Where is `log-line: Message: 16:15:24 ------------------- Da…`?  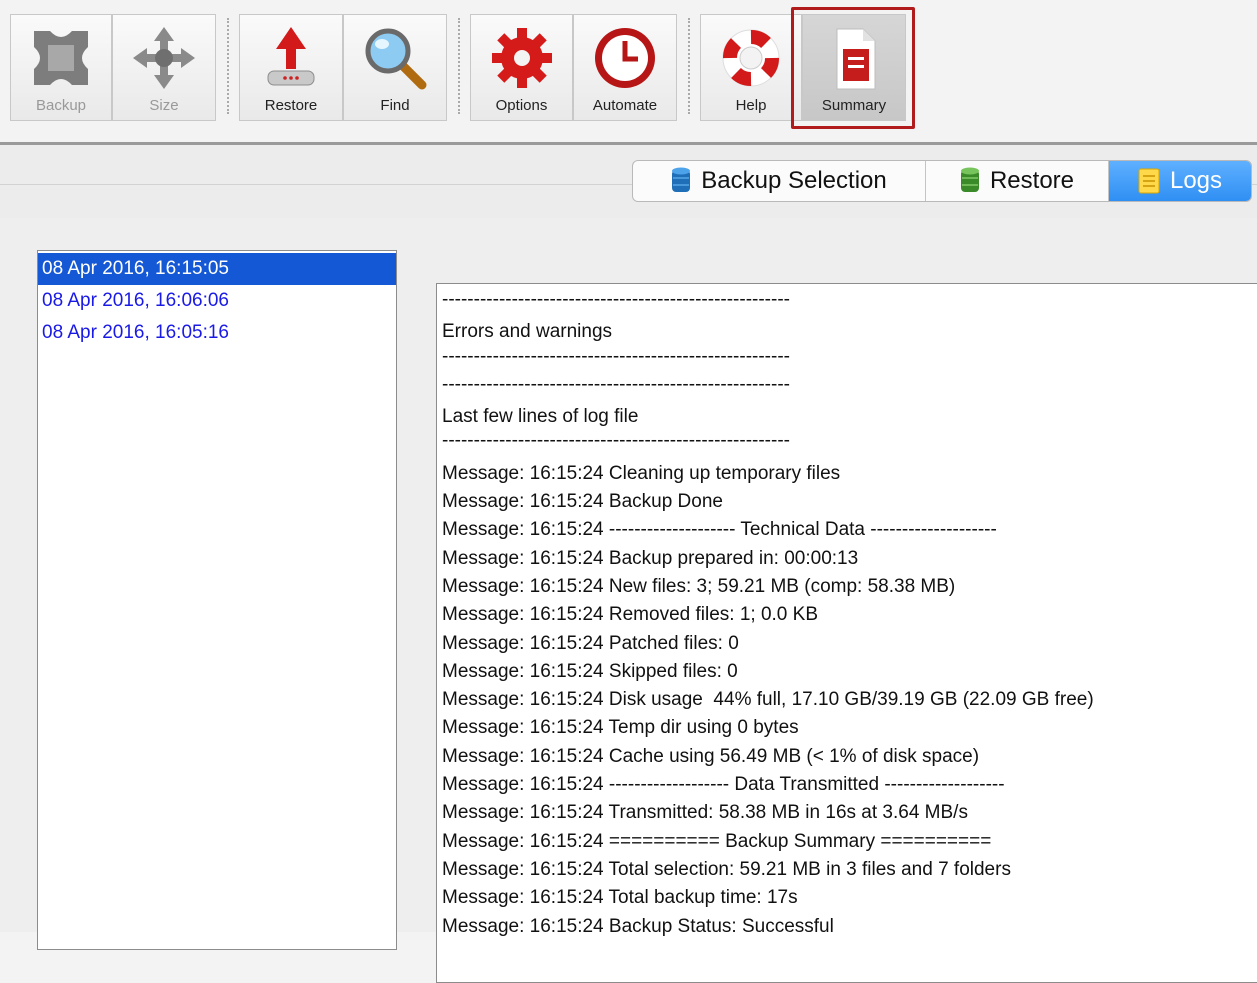
log-line: Message: 16:15:24 ------------------- Da… is located at coordinates (723, 785).